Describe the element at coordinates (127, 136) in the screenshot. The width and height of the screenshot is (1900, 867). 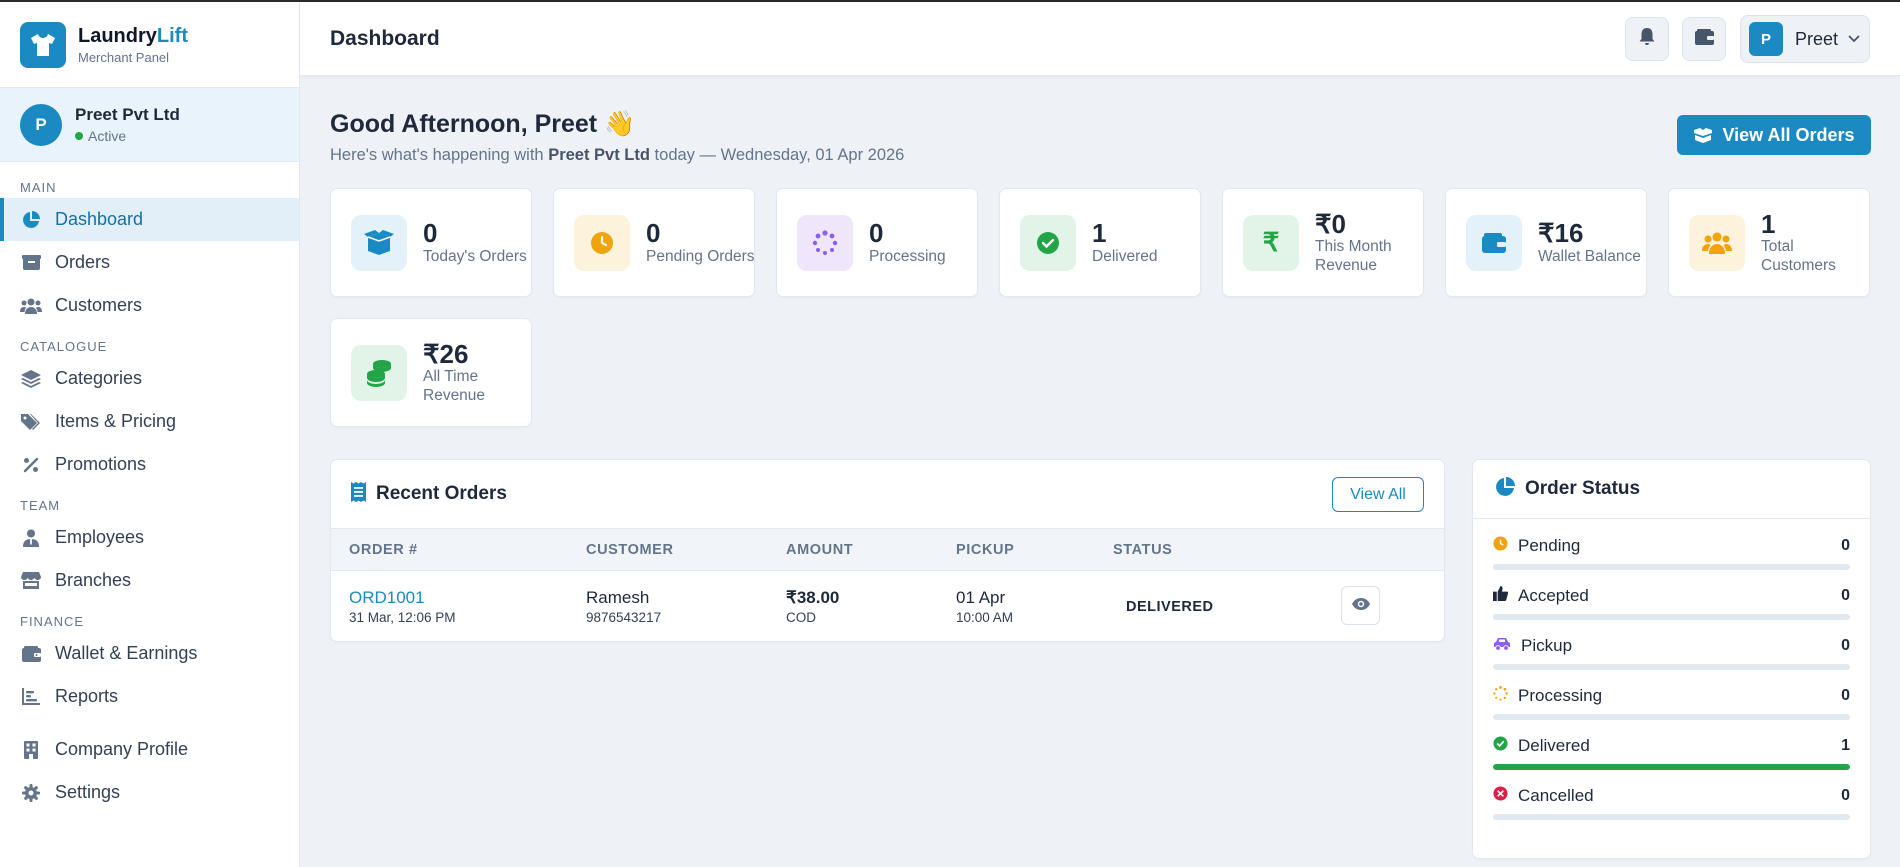
I see `merchant-status: Active` at that location.